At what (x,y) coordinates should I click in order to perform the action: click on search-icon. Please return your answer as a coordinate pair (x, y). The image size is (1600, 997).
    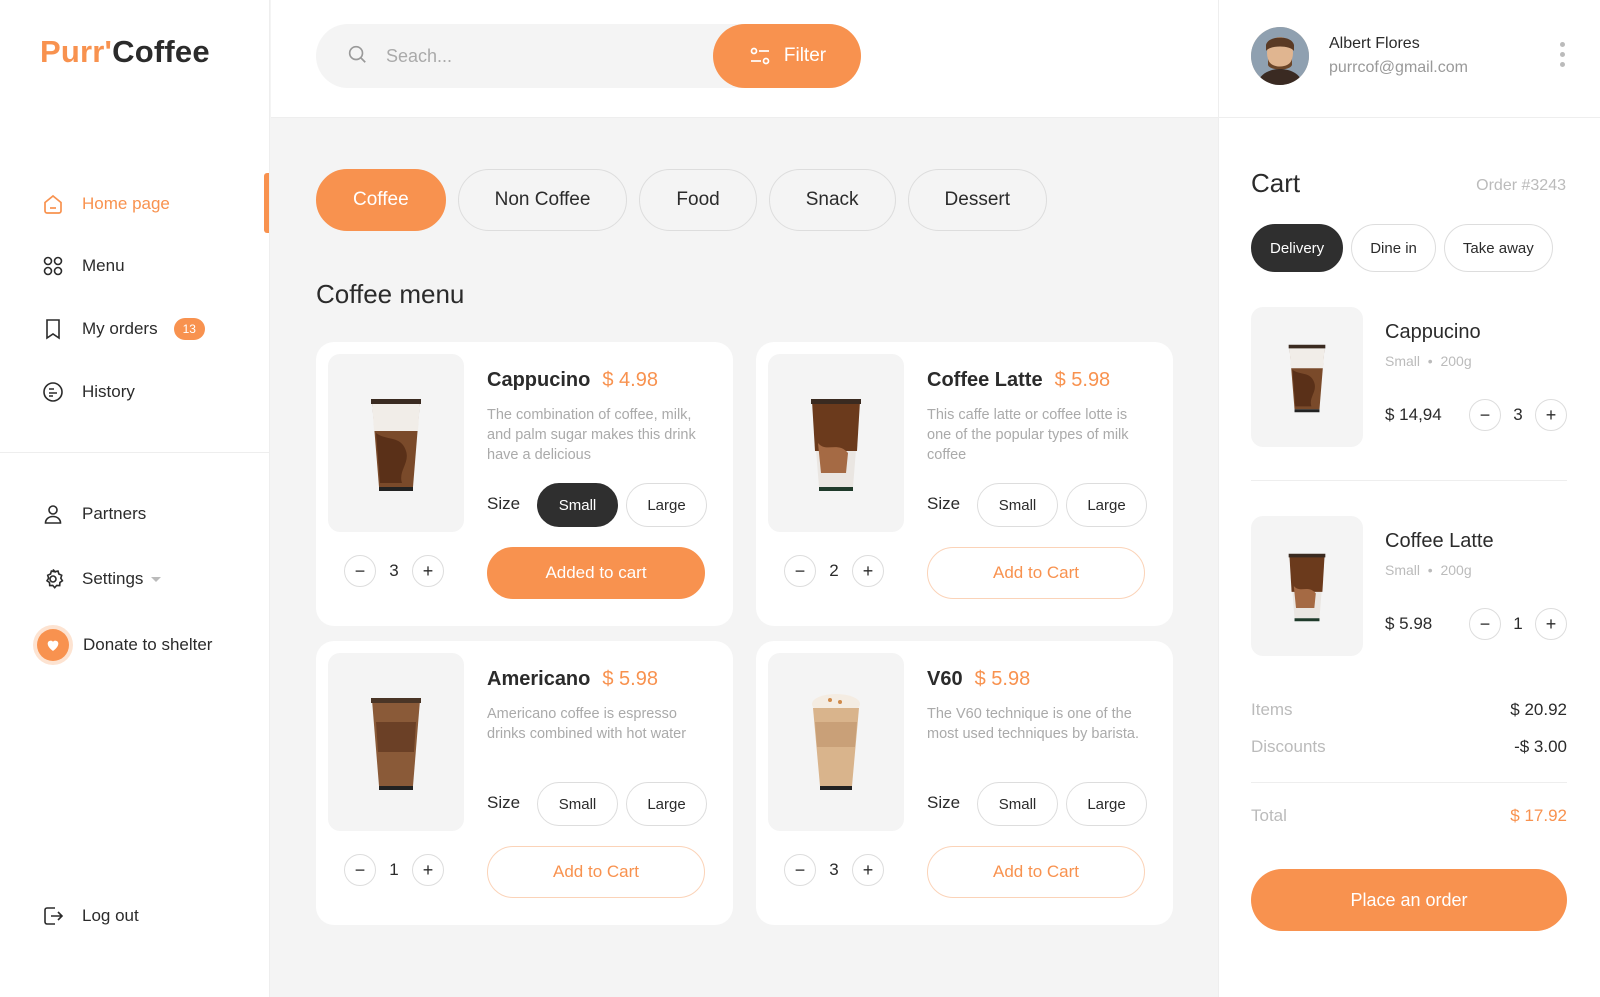
    Looking at the image, I should click on (357, 56).